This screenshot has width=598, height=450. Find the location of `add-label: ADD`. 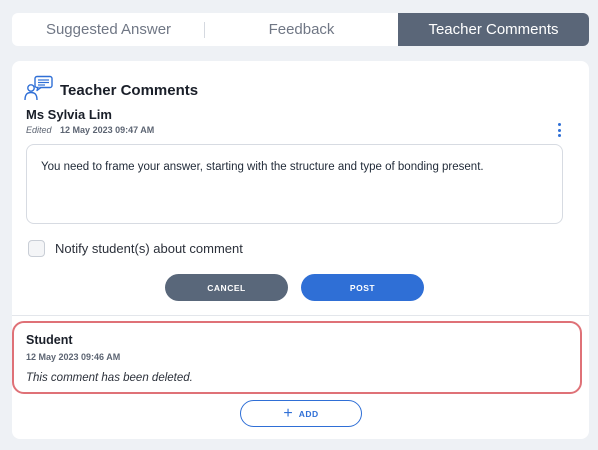

add-label: ADD is located at coordinates (308, 413).